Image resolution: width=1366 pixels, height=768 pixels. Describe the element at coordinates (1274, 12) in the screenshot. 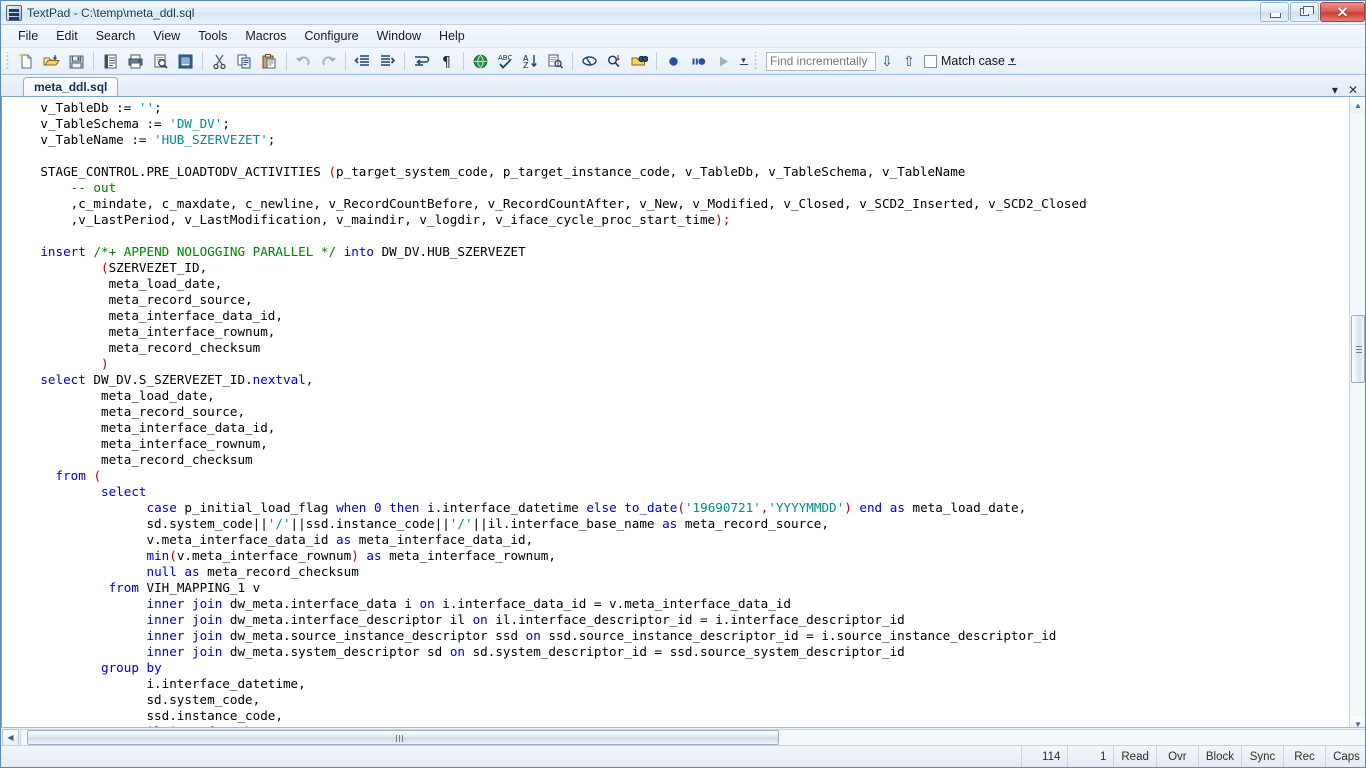

I see `minimize-button` at that location.